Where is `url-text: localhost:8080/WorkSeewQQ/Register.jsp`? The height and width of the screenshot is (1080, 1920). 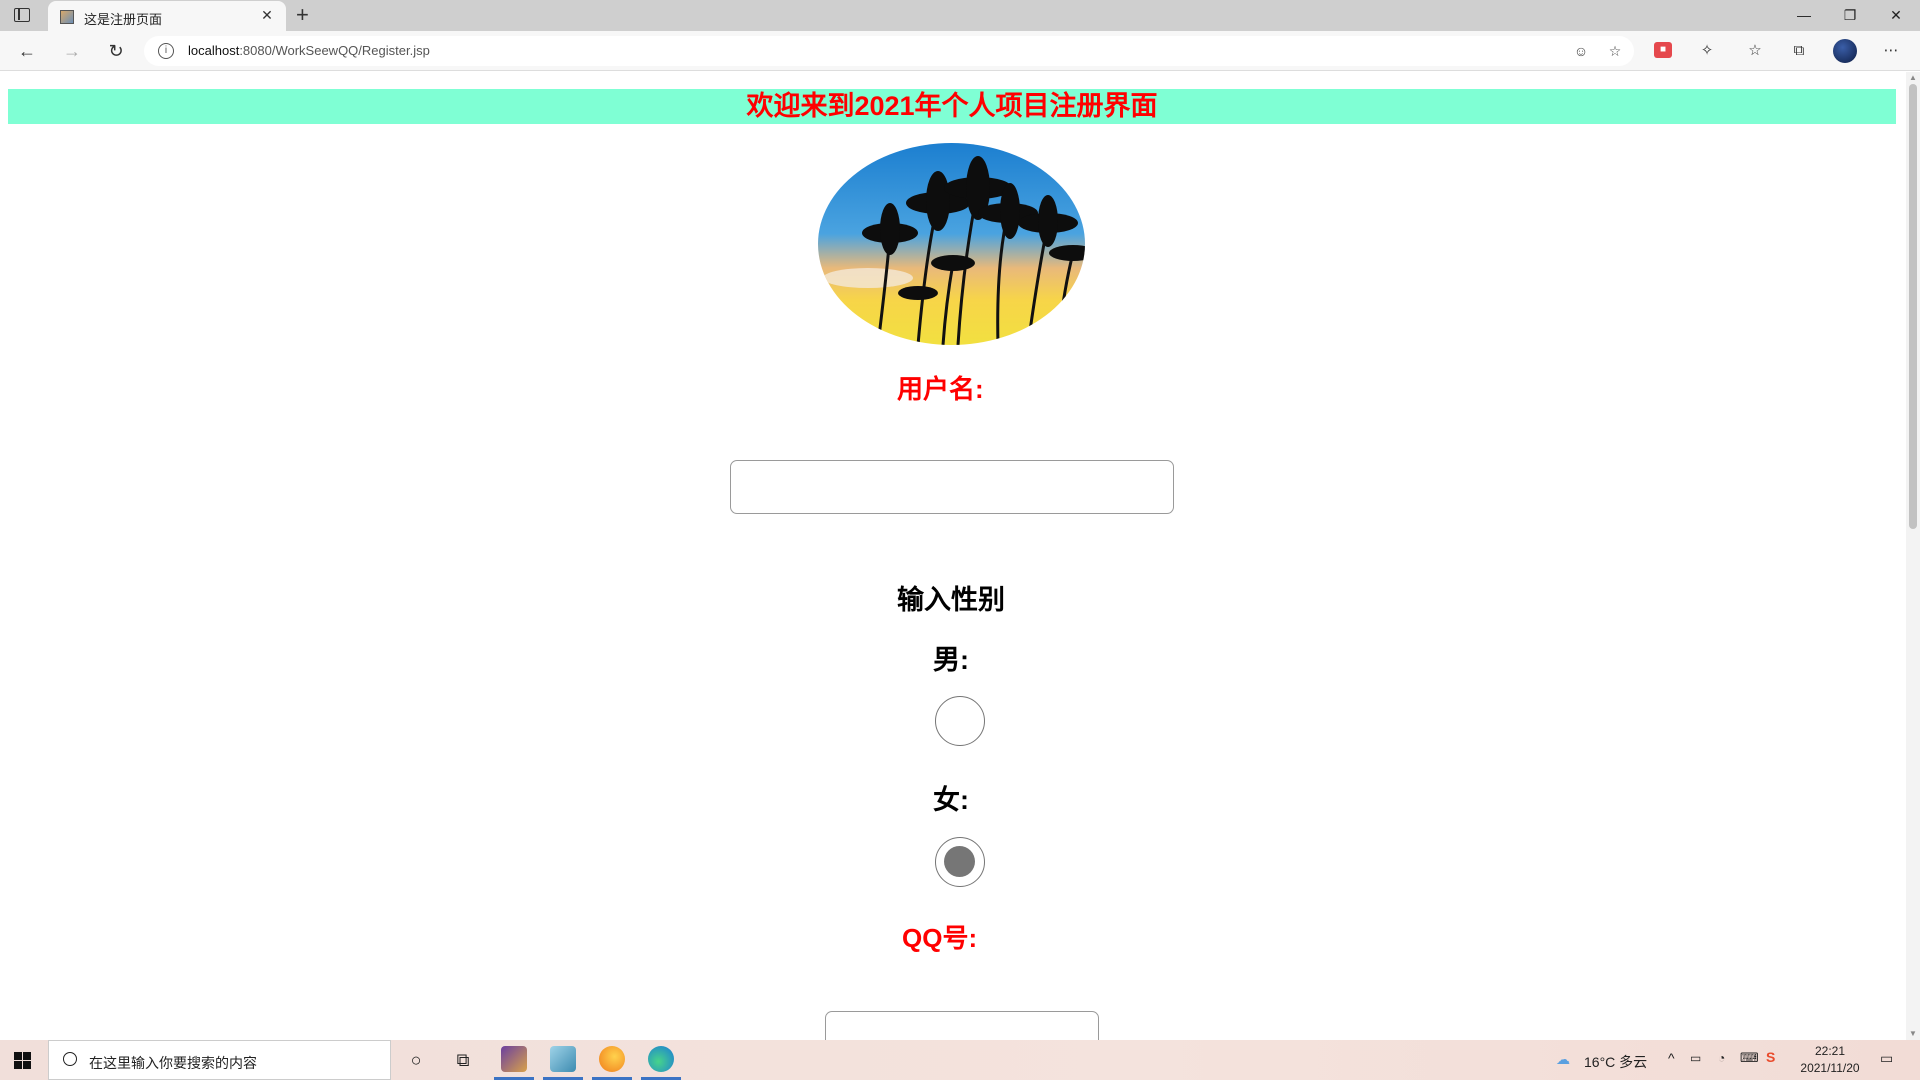
url-text: localhost:8080/WorkSeewQQ/Register.jsp is located at coordinates (309, 50).